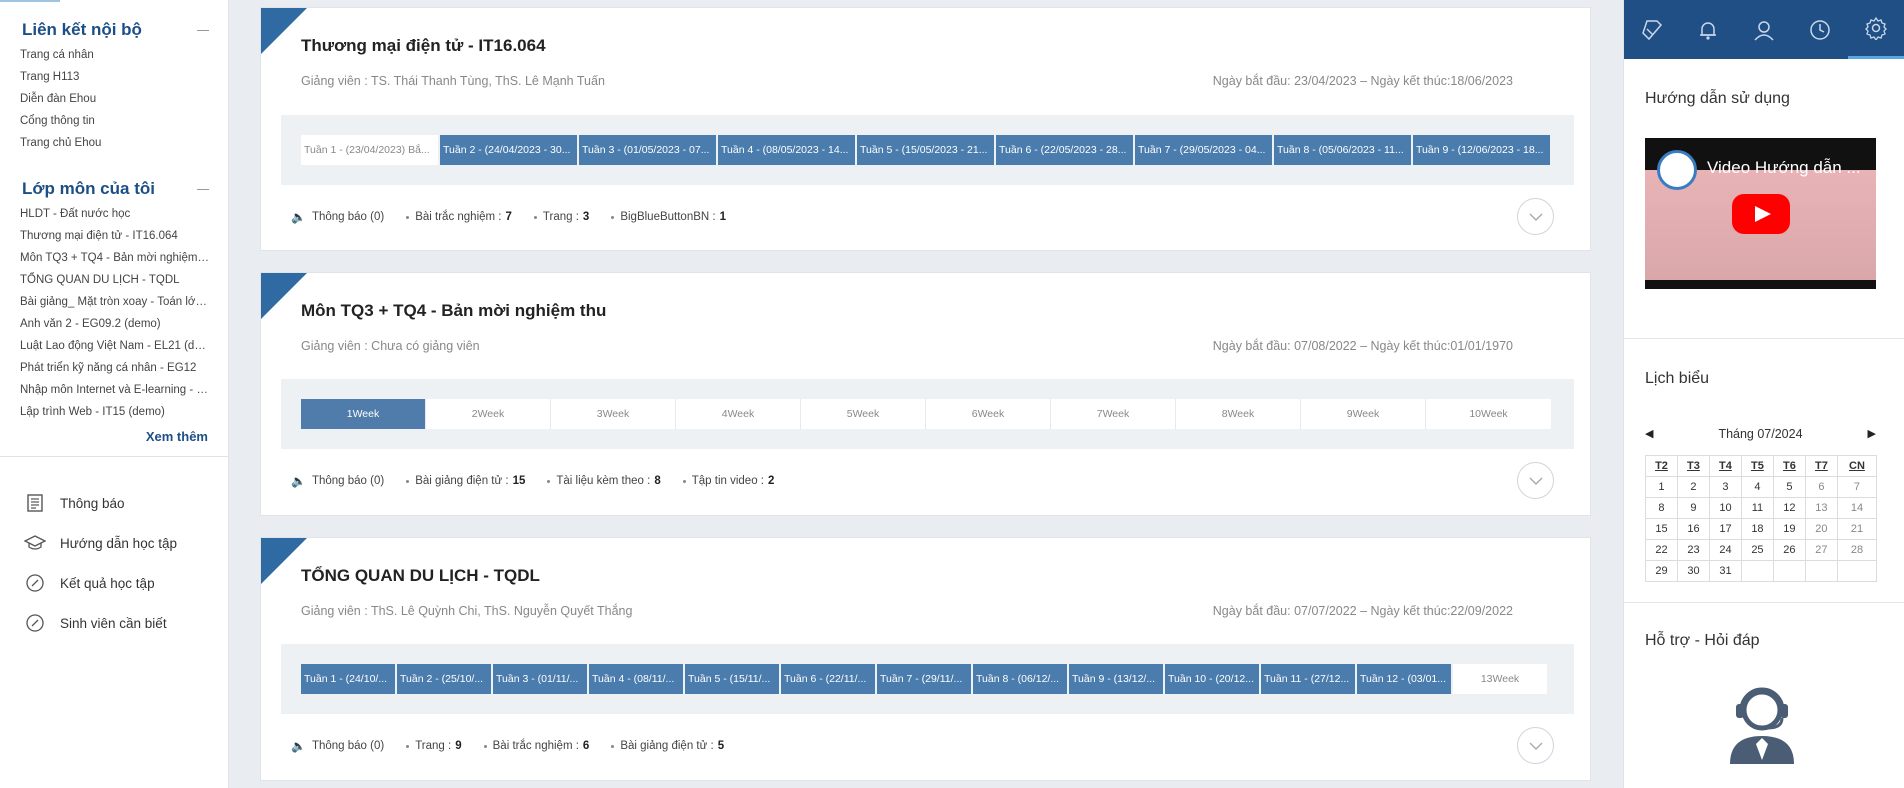  I want to click on calendar-day: 6, so click(1821, 487).